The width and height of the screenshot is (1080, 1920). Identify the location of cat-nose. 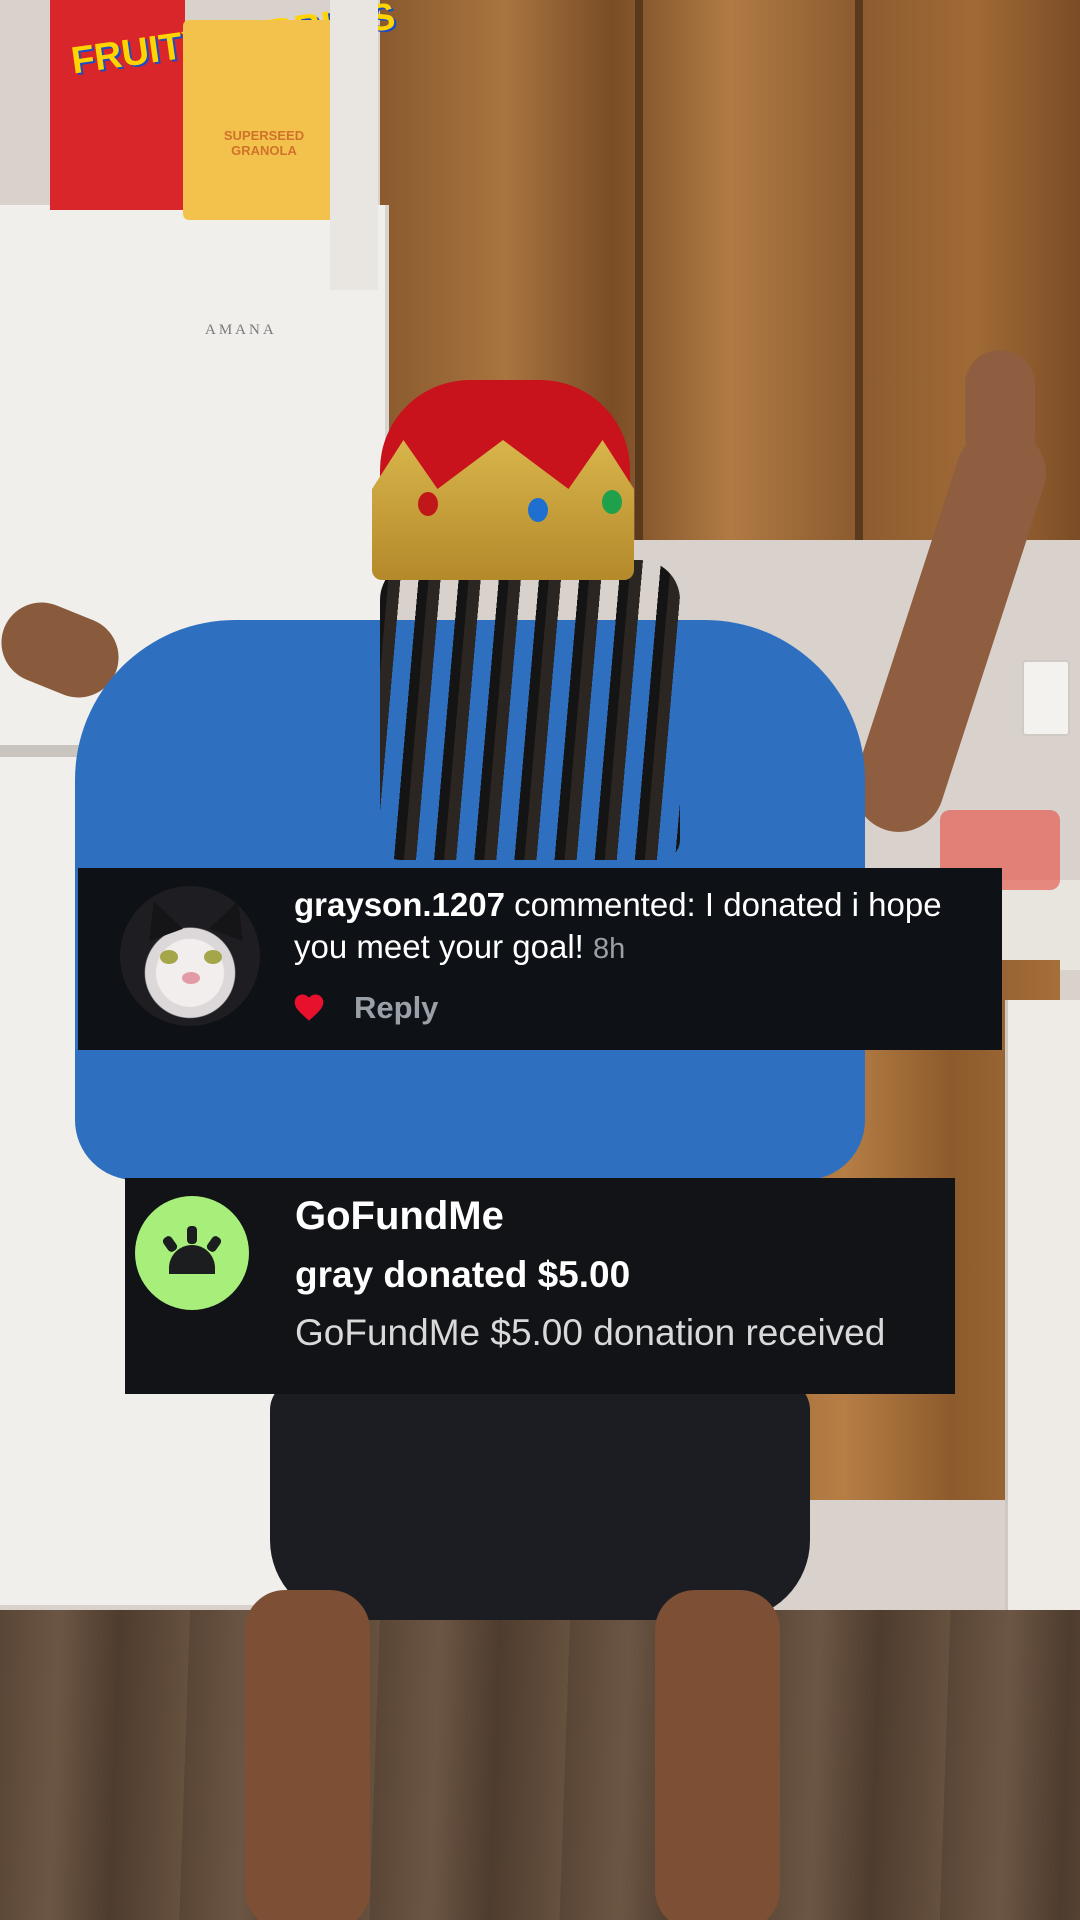
(191, 978).